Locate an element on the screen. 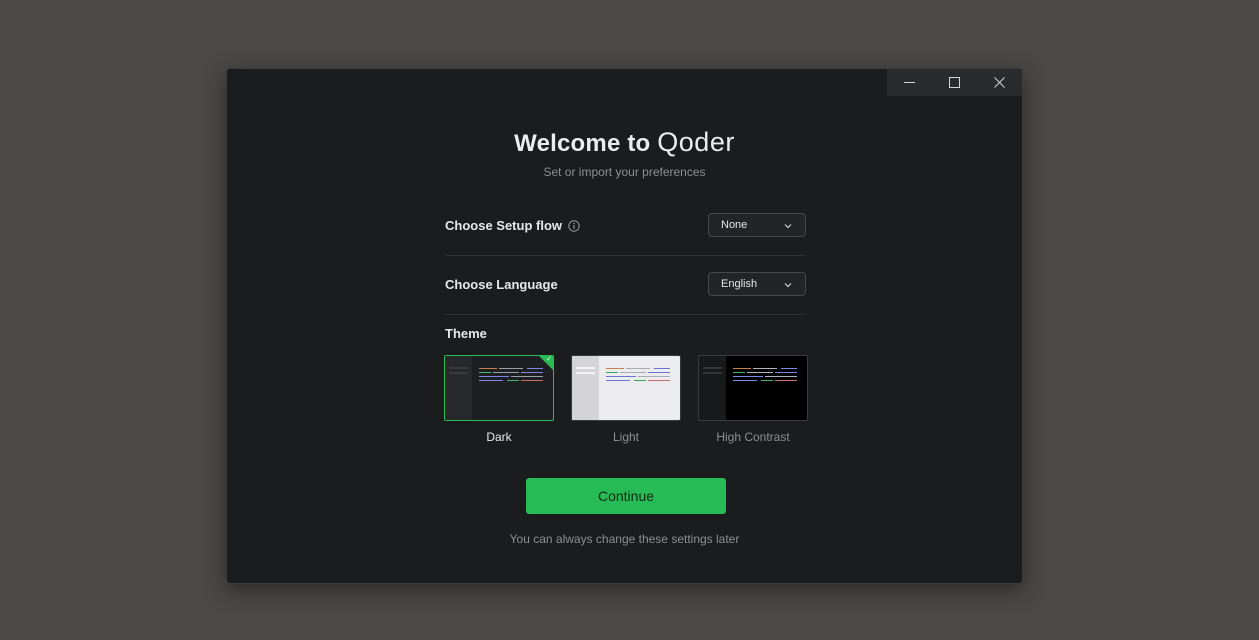 This screenshot has width=1259, height=640. info-icon is located at coordinates (574, 225).